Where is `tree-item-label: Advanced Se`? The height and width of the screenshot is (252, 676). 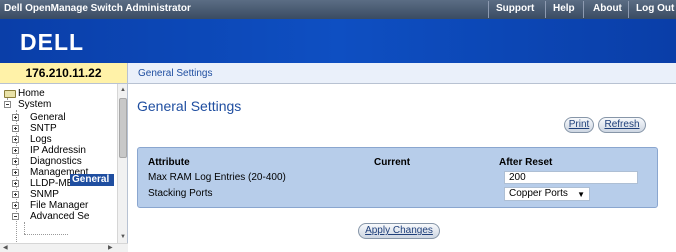
tree-item-label: Advanced Se is located at coordinates (60, 216).